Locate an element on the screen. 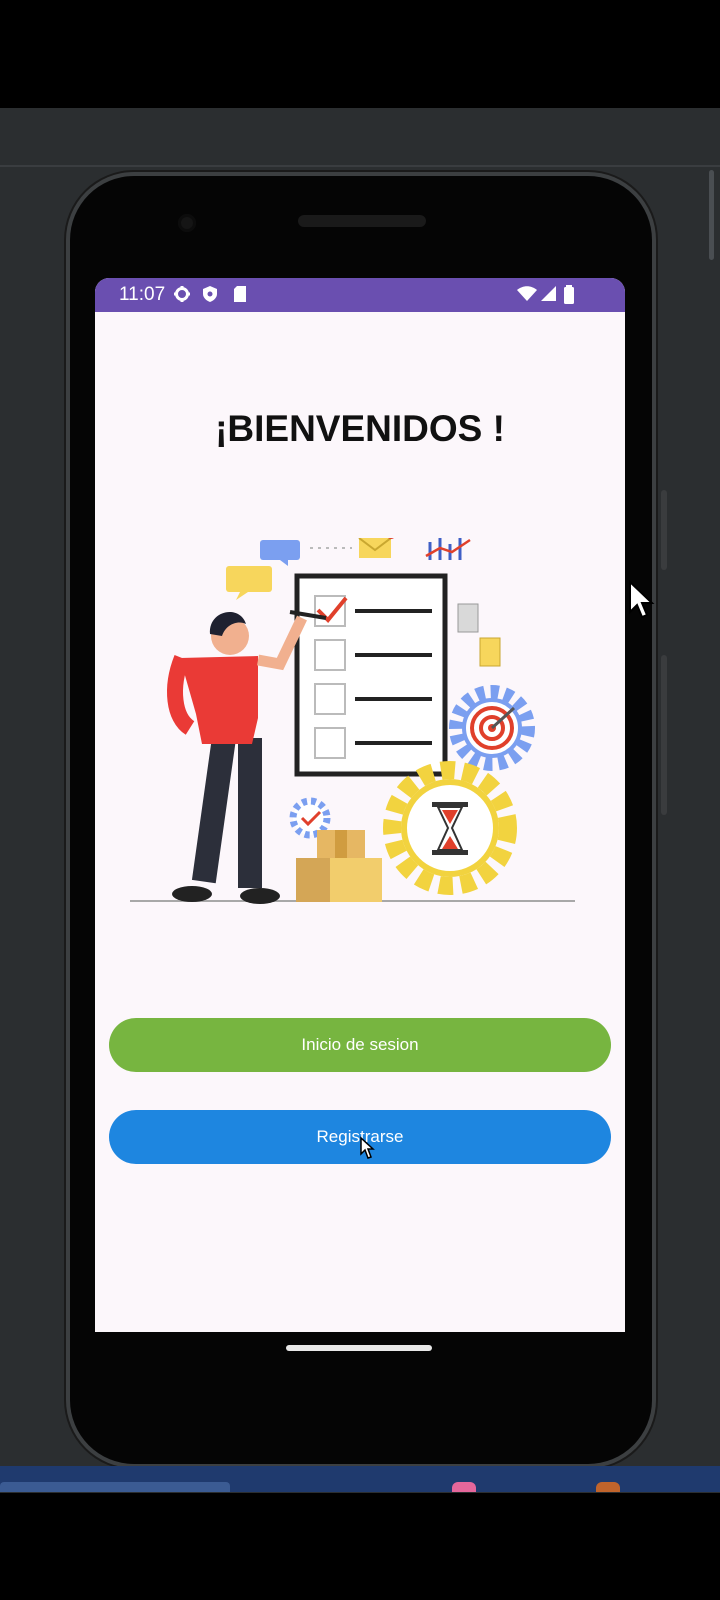  volume-button is located at coordinates (664, 735).